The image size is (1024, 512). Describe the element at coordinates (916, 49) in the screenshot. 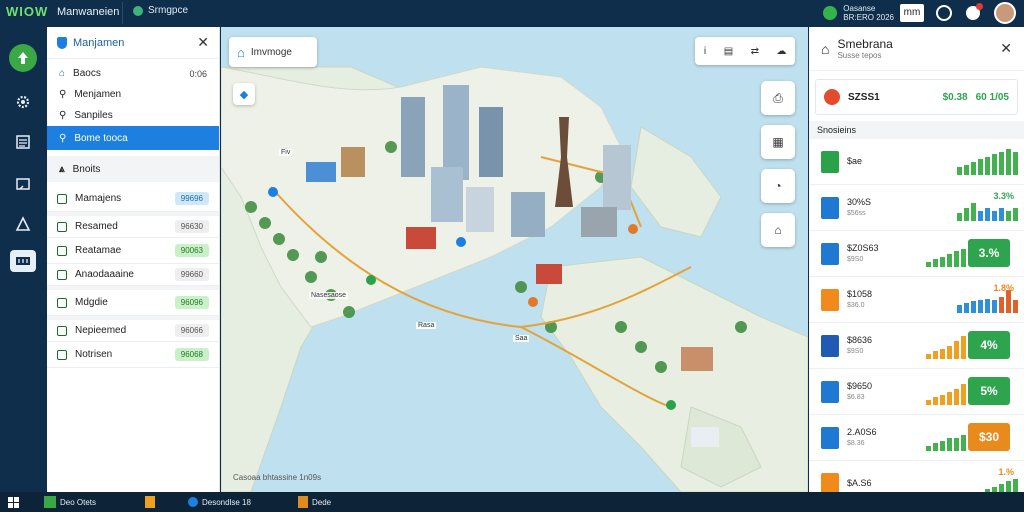

I see `right-panel-header: ⌂ Smebrana Susse tepos ✕` at that location.